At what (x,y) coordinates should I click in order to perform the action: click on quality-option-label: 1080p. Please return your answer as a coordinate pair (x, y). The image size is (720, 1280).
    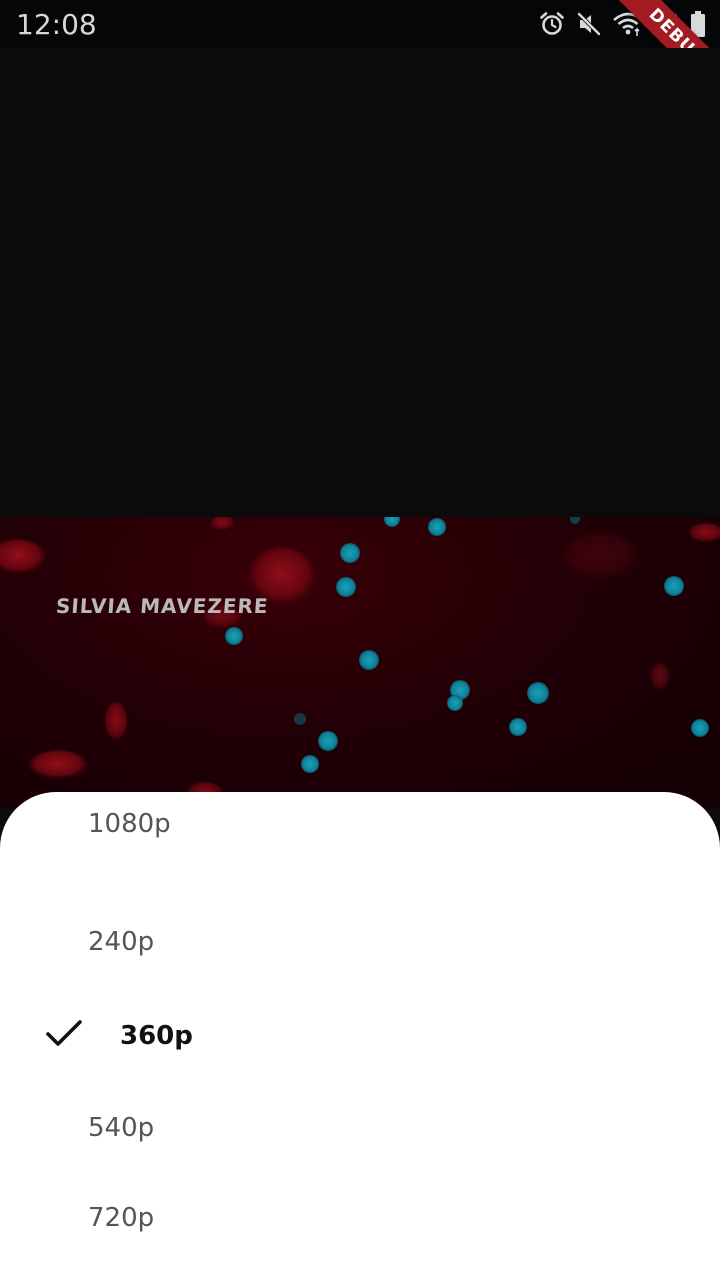
    Looking at the image, I should click on (129, 824).